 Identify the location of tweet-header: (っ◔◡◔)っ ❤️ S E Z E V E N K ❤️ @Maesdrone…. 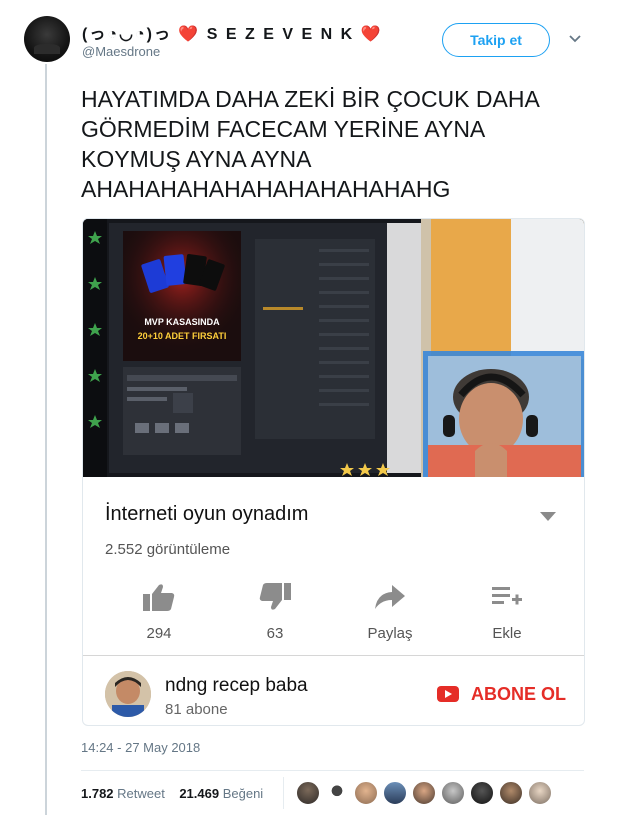
(309, 42).